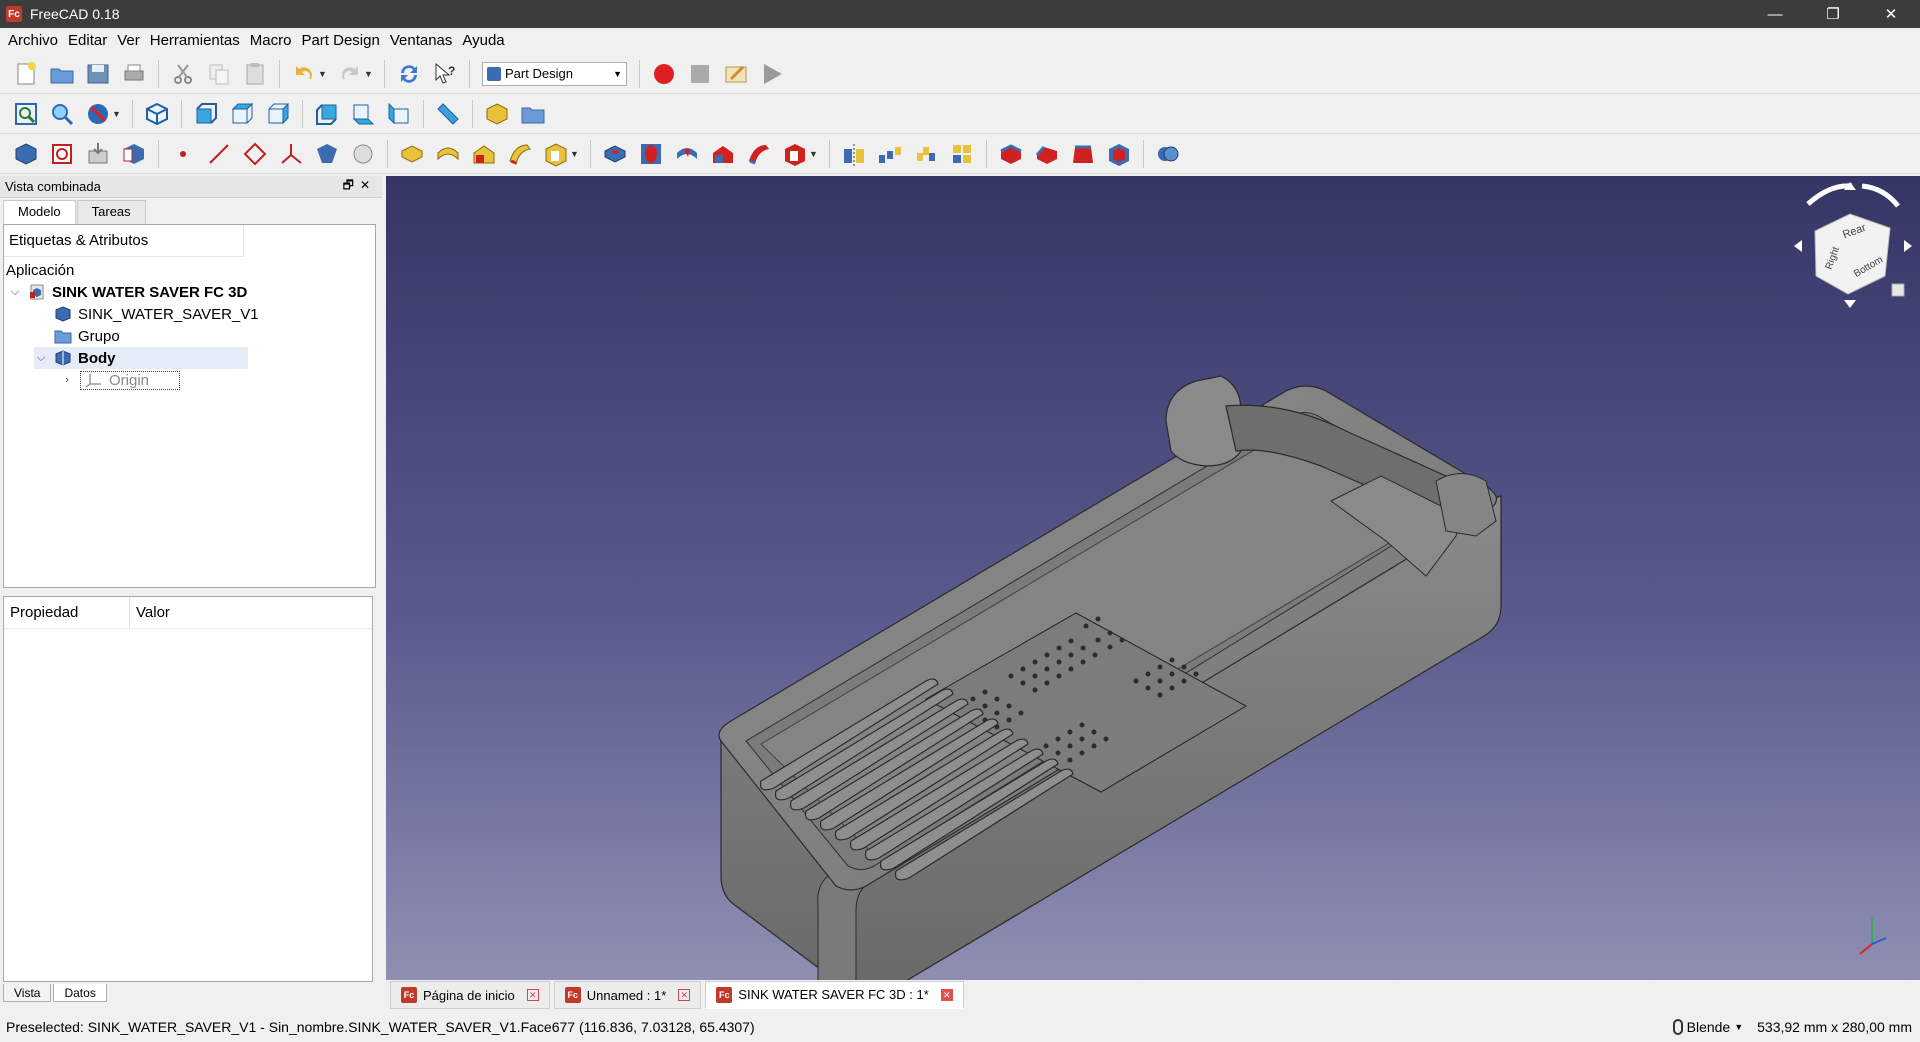 The height and width of the screenshot is (1042, 1920). What do you see at coordinates (80, 993) in the screenshot?
I see `tab-datos: Datos` at bounding box center [80, 993].